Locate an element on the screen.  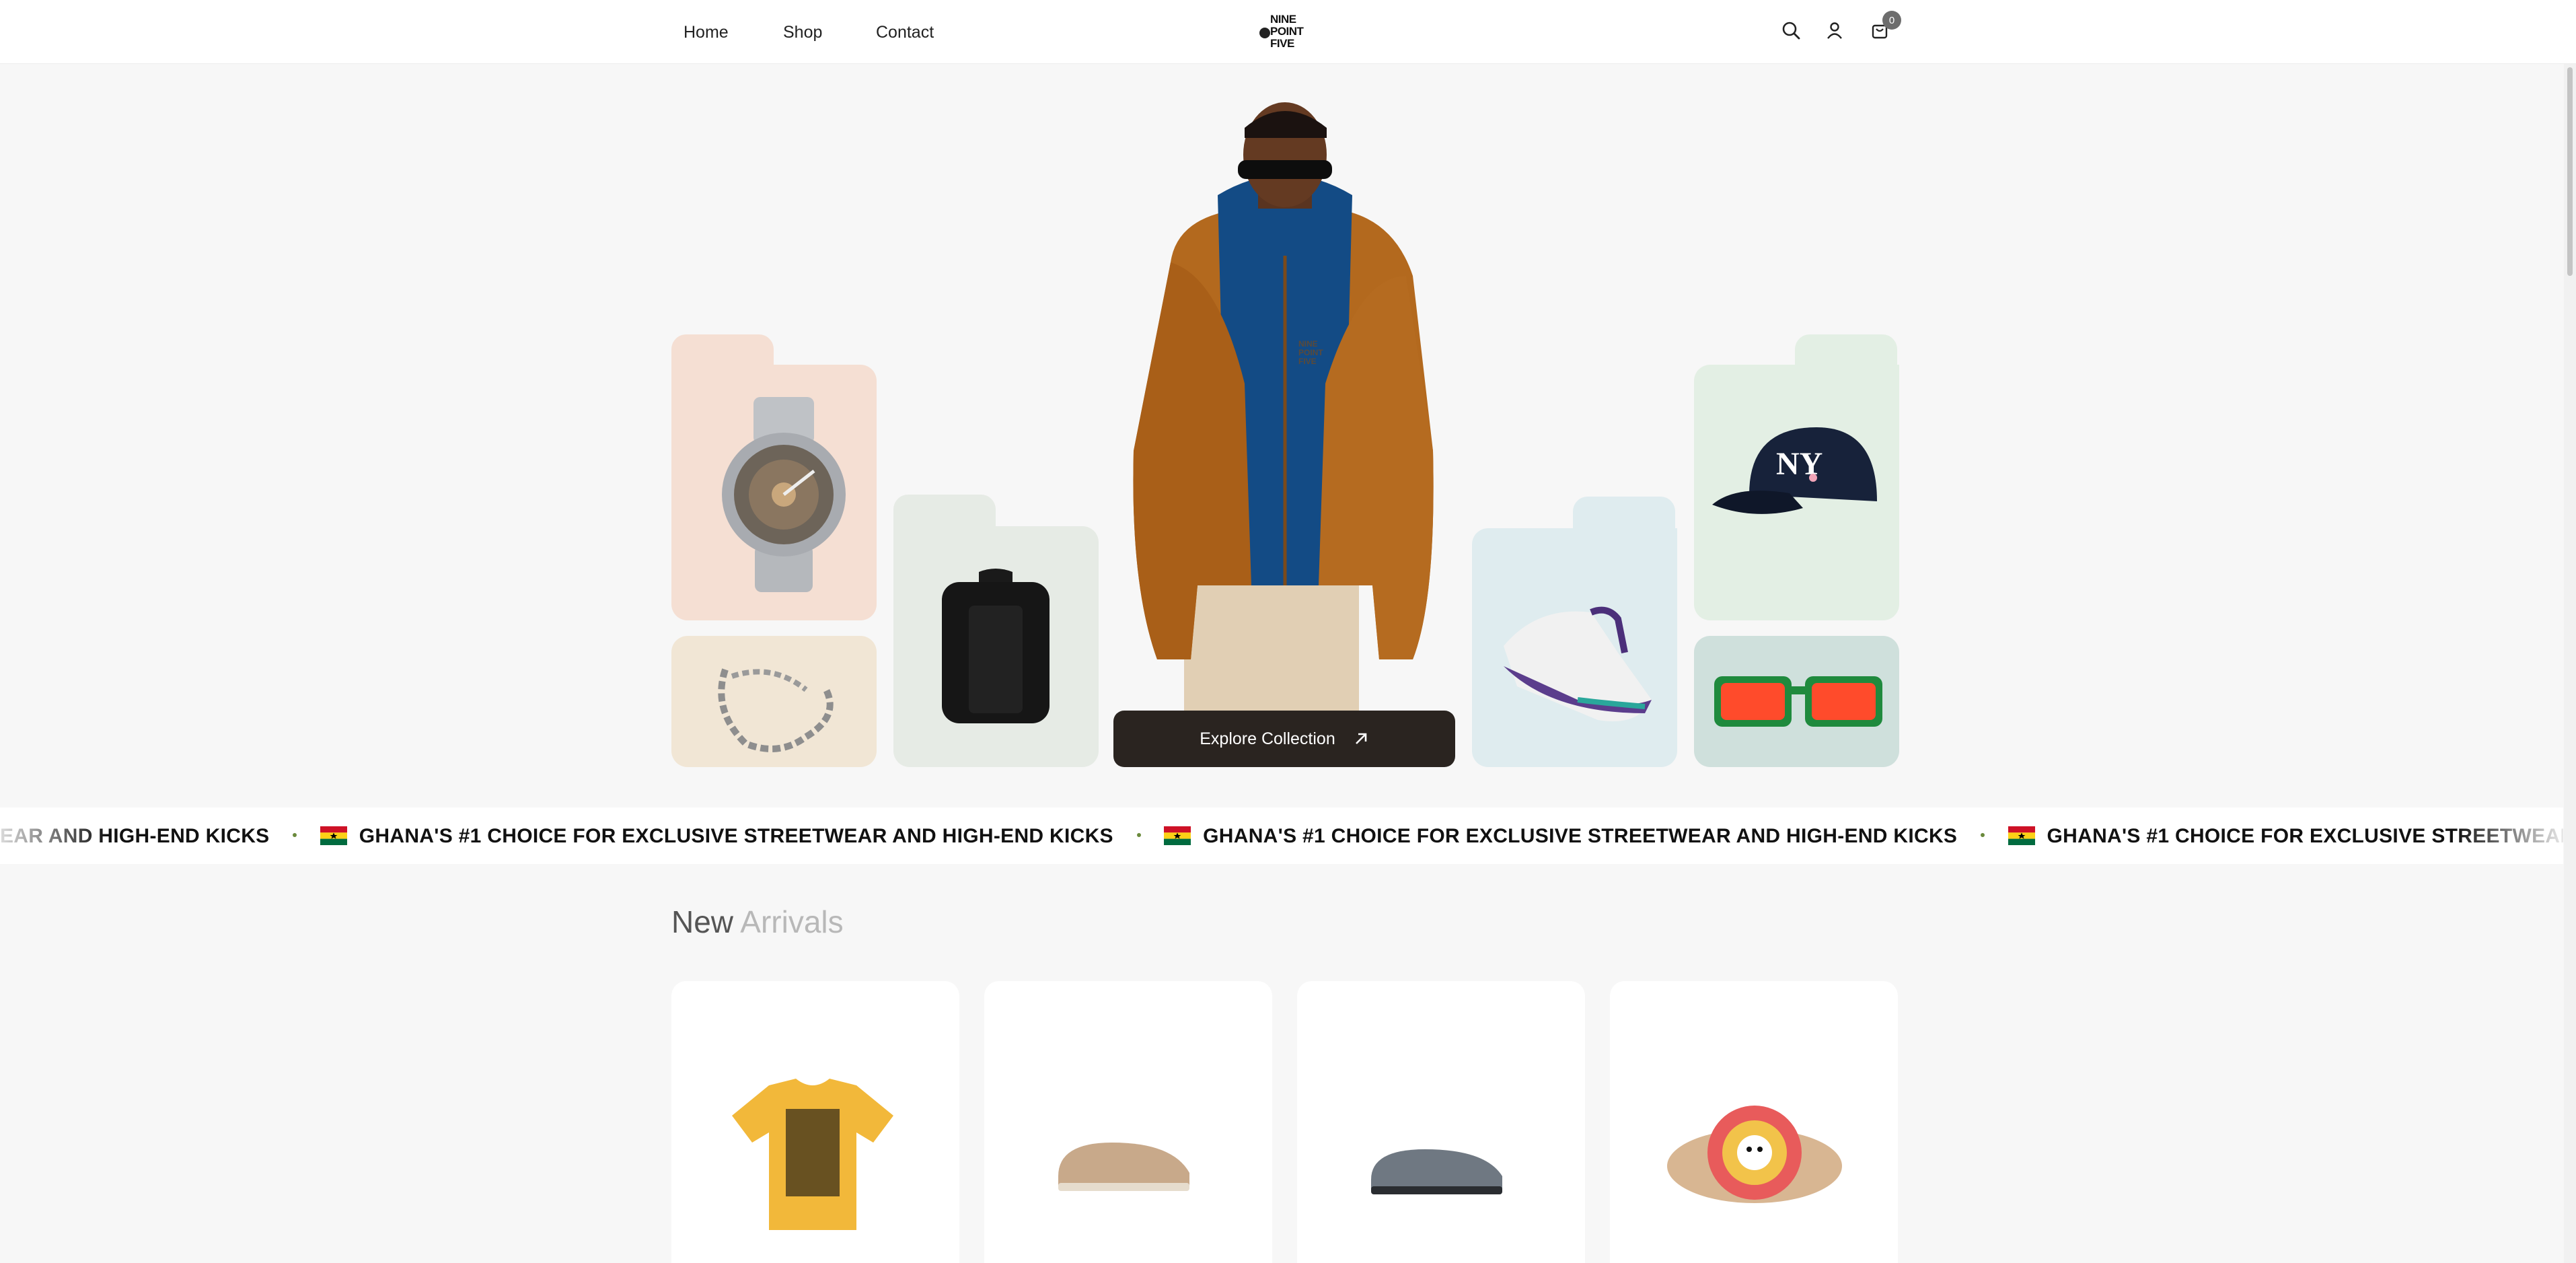
tshirt-image is located at coordinates (812, 1154).